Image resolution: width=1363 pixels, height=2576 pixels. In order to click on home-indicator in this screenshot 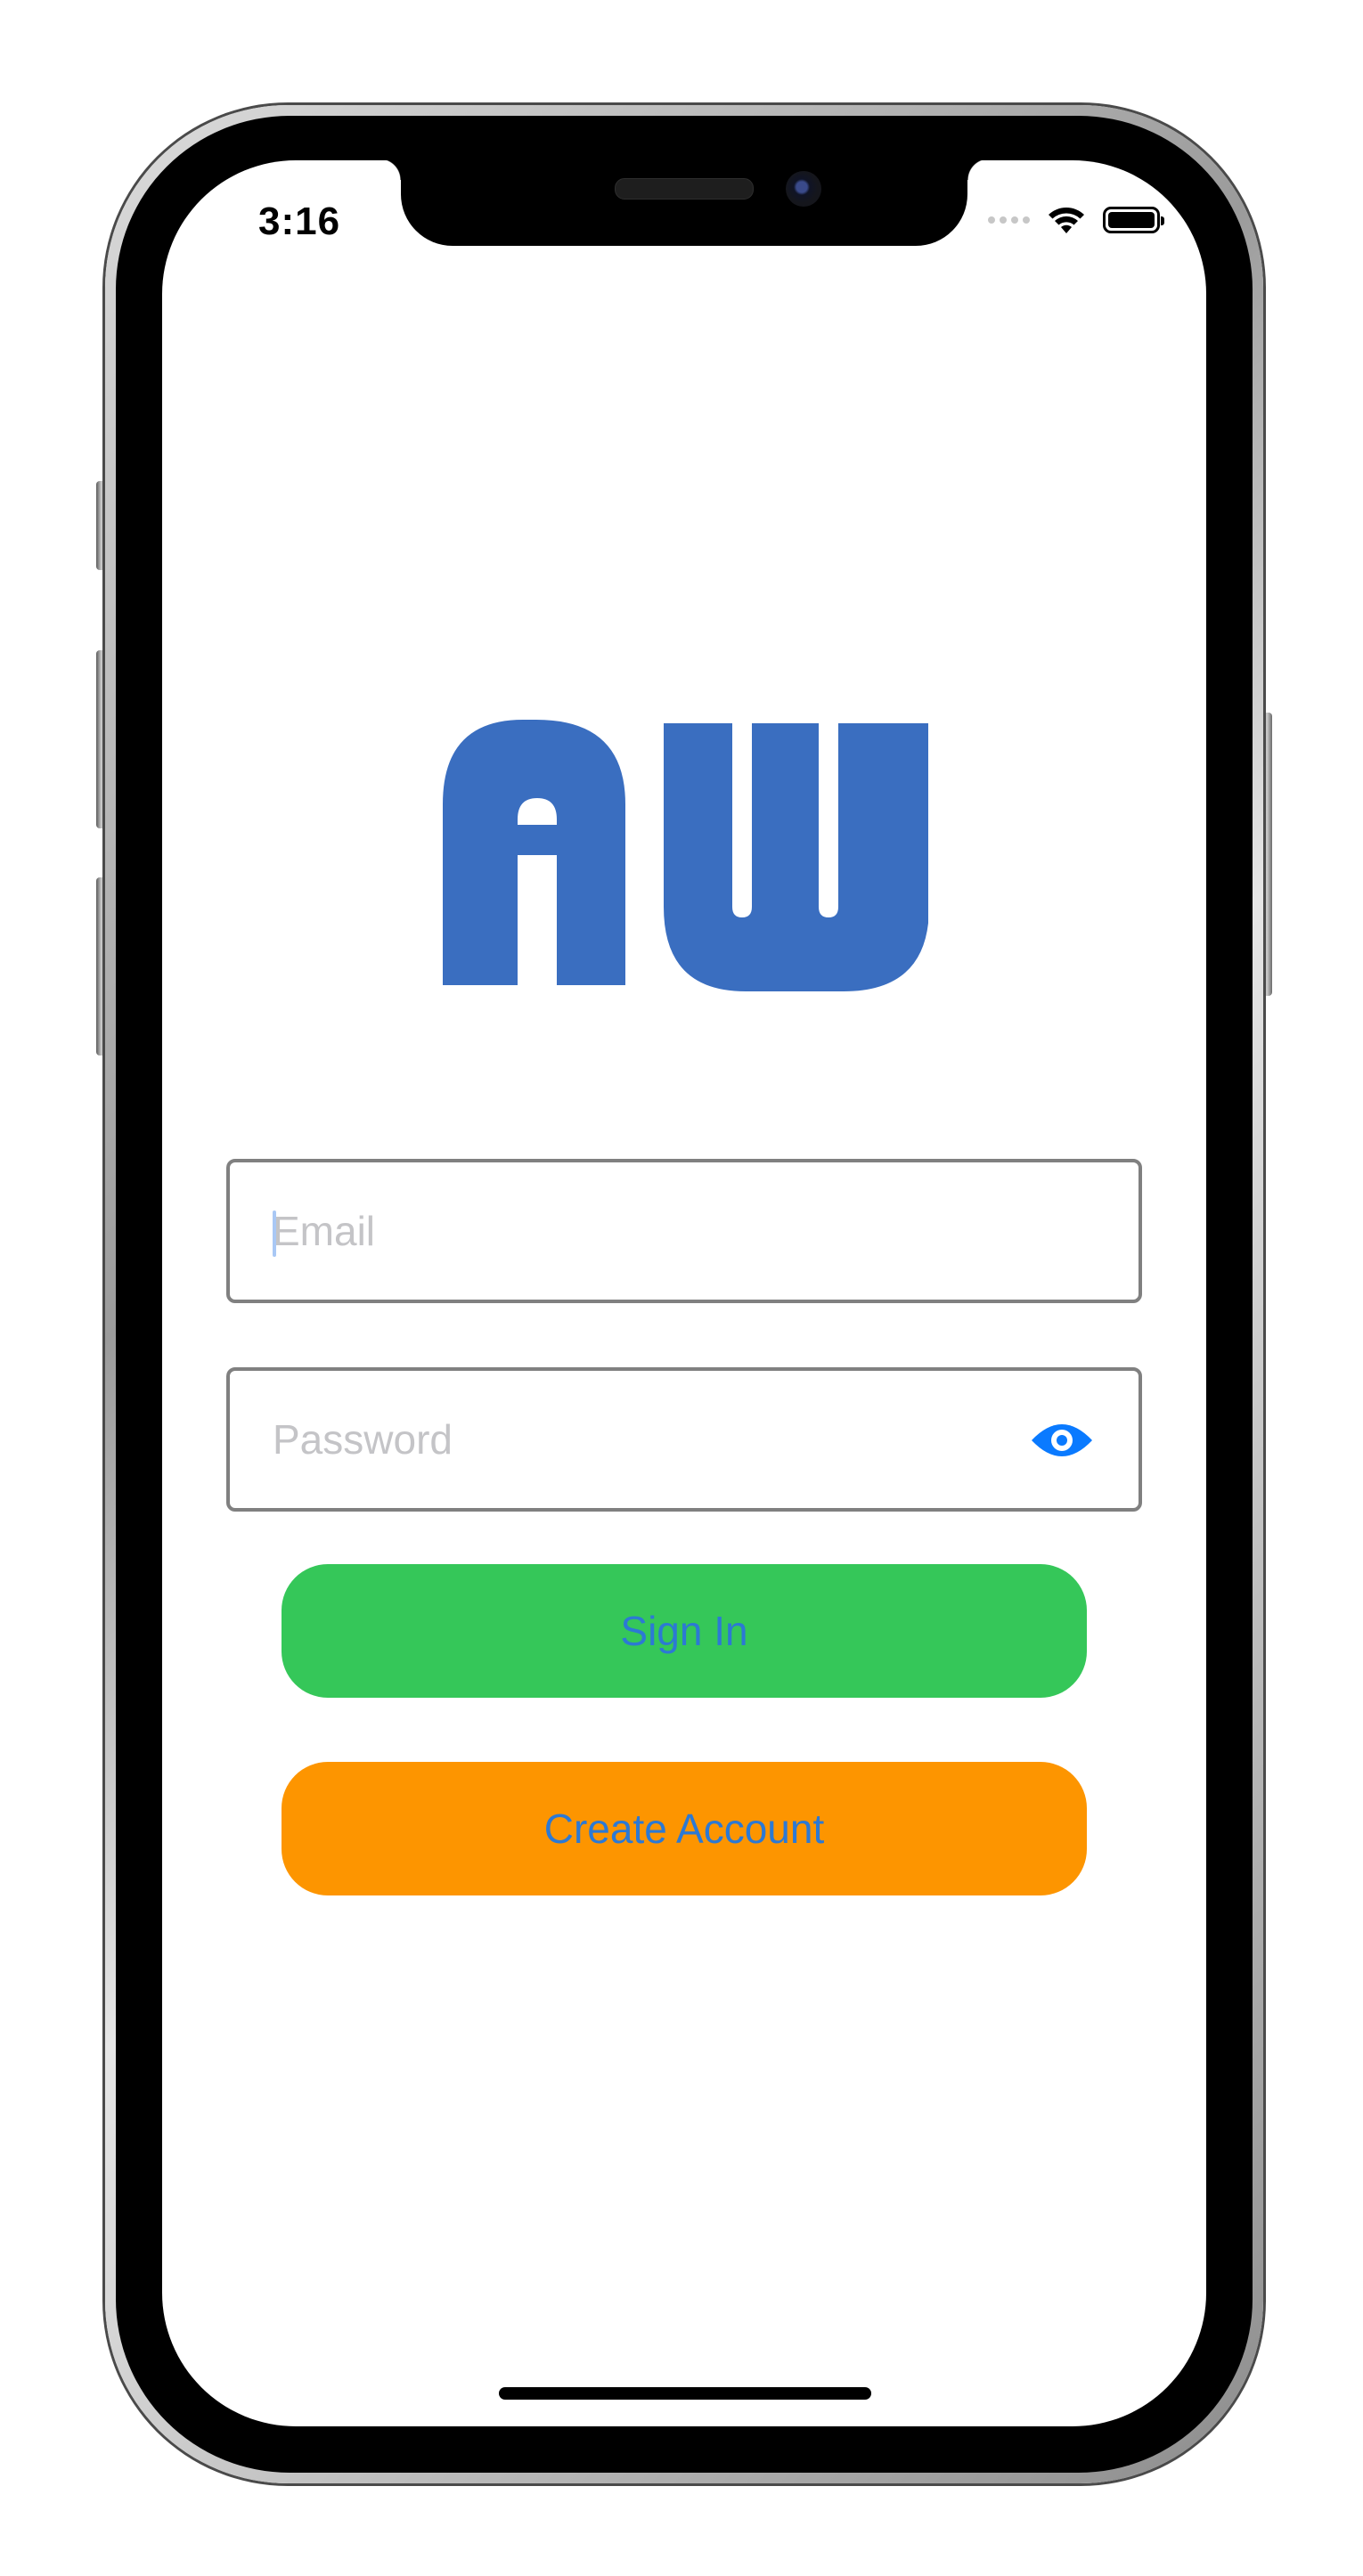, I will do `click(685, 2393)`.